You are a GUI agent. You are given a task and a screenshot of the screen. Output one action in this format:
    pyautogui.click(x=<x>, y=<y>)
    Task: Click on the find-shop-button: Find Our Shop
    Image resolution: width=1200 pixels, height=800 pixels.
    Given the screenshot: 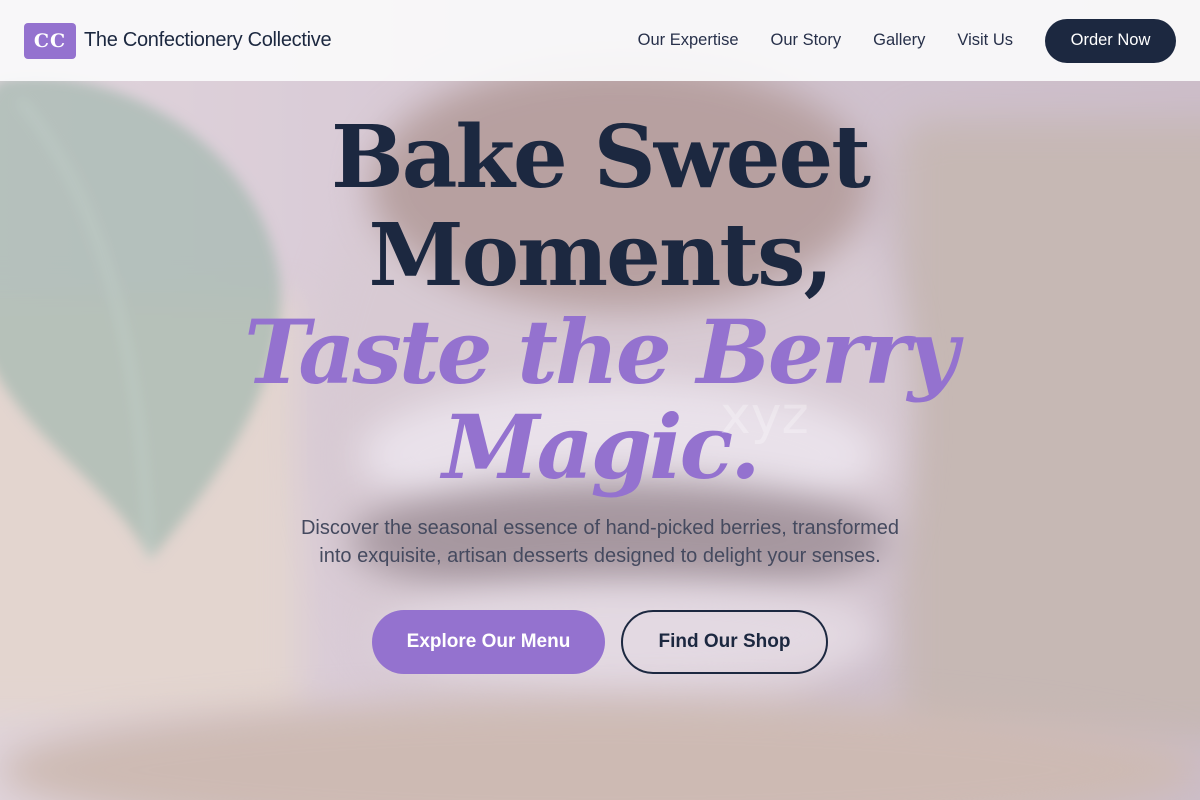 What is the action you would take?
    pyautogui.click(x=724, y=642)
    